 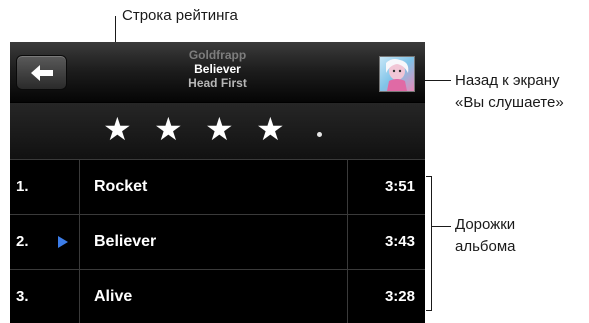 I want to click on track-title: Rocket, so click(x=121, y=186).